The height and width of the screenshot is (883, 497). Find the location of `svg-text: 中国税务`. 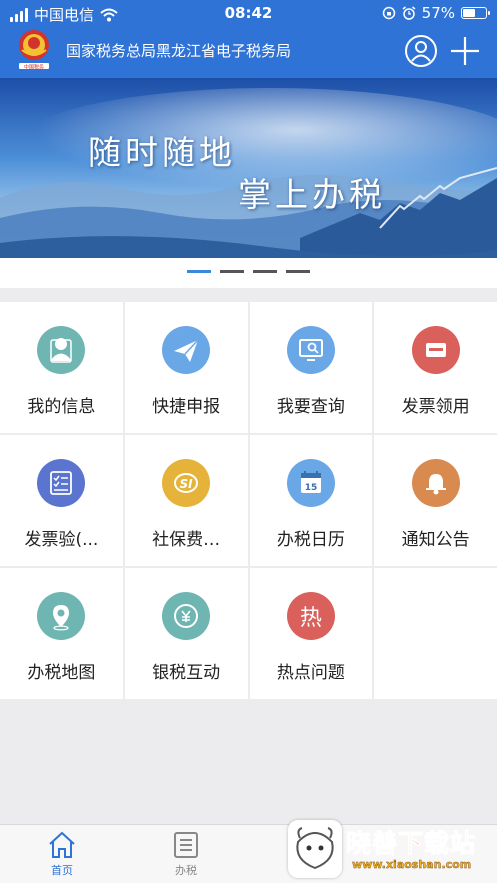

svg-text: 中国税务 is located at coordinates (34, 67).